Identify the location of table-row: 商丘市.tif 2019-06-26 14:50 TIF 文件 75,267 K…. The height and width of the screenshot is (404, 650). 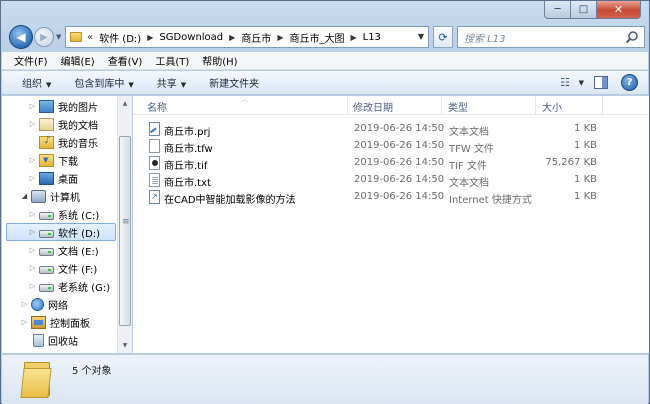
(391, 163).